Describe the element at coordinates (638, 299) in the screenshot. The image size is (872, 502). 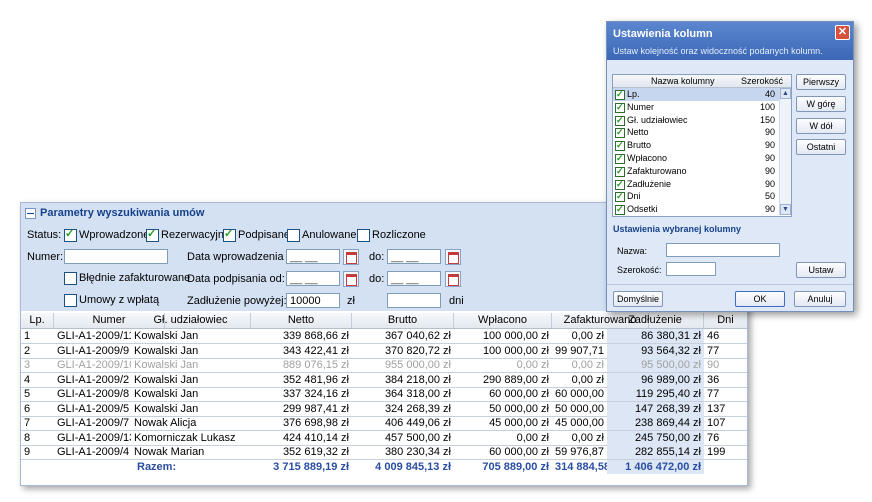
I see `default-button: Domyślnie` at that location.